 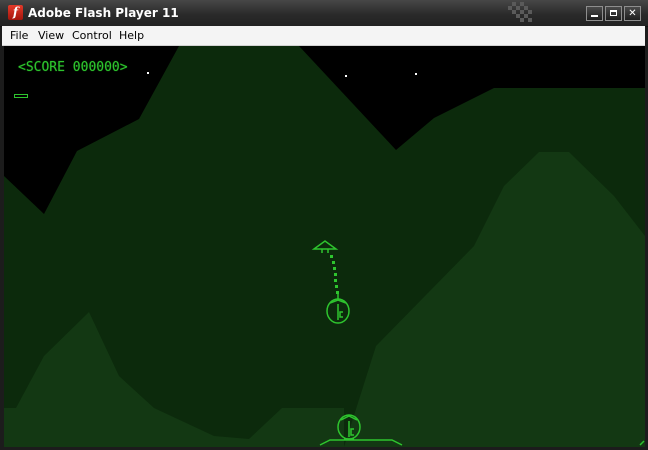 What do you see at coordinates (131, 35) in the screenshot?
I see `menu-help: Help` at bounding box center [131, 35].